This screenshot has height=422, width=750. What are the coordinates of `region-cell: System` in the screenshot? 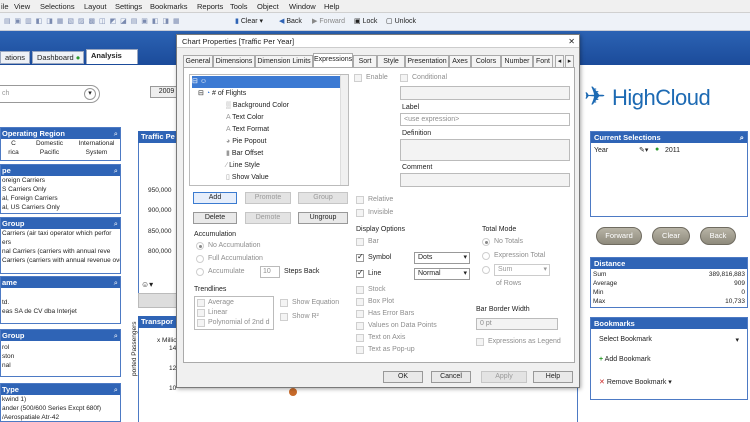 It's located at (96, 152).